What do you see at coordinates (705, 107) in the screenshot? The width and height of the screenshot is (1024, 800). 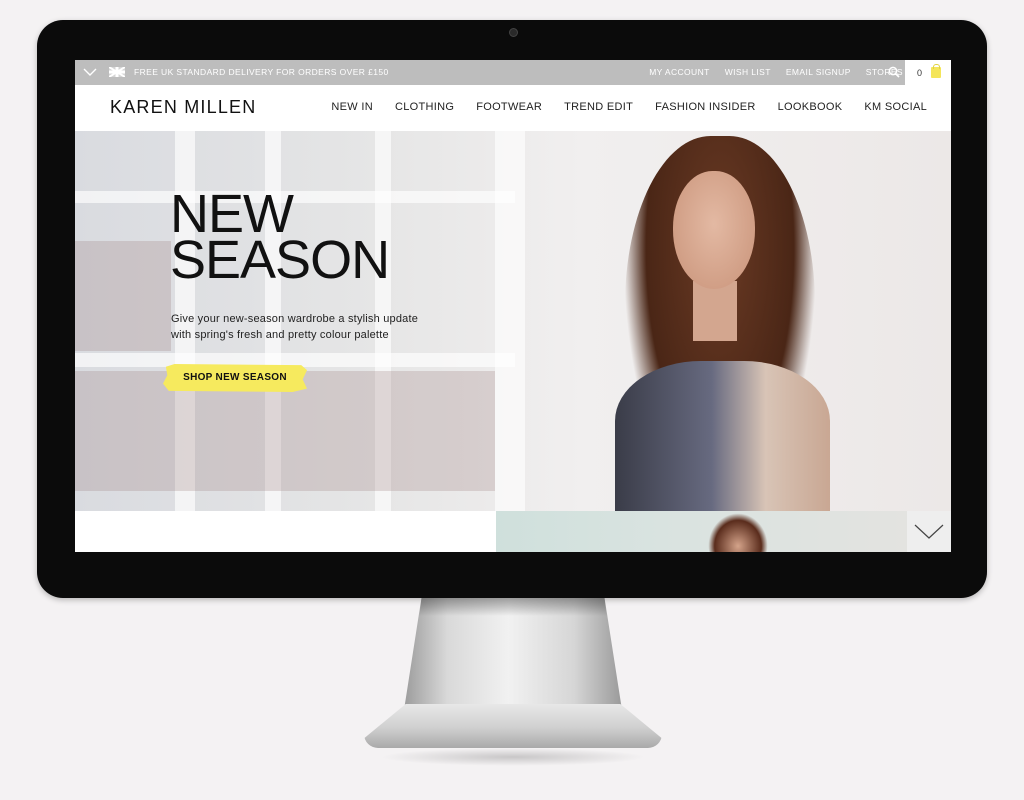 I see `nav-fashion-insider: FASHION INSIDER` at bounding box center [705, 107].